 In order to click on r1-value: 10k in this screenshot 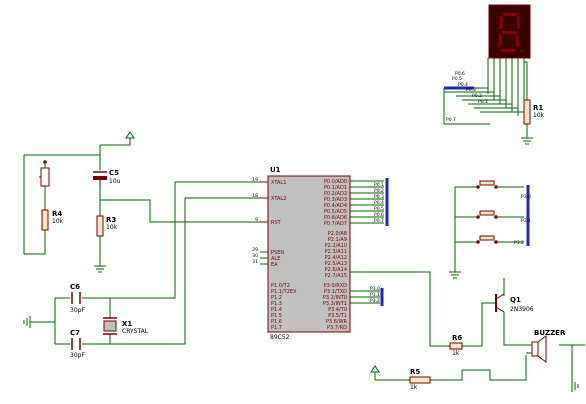, I will do `click(539, 115)`.